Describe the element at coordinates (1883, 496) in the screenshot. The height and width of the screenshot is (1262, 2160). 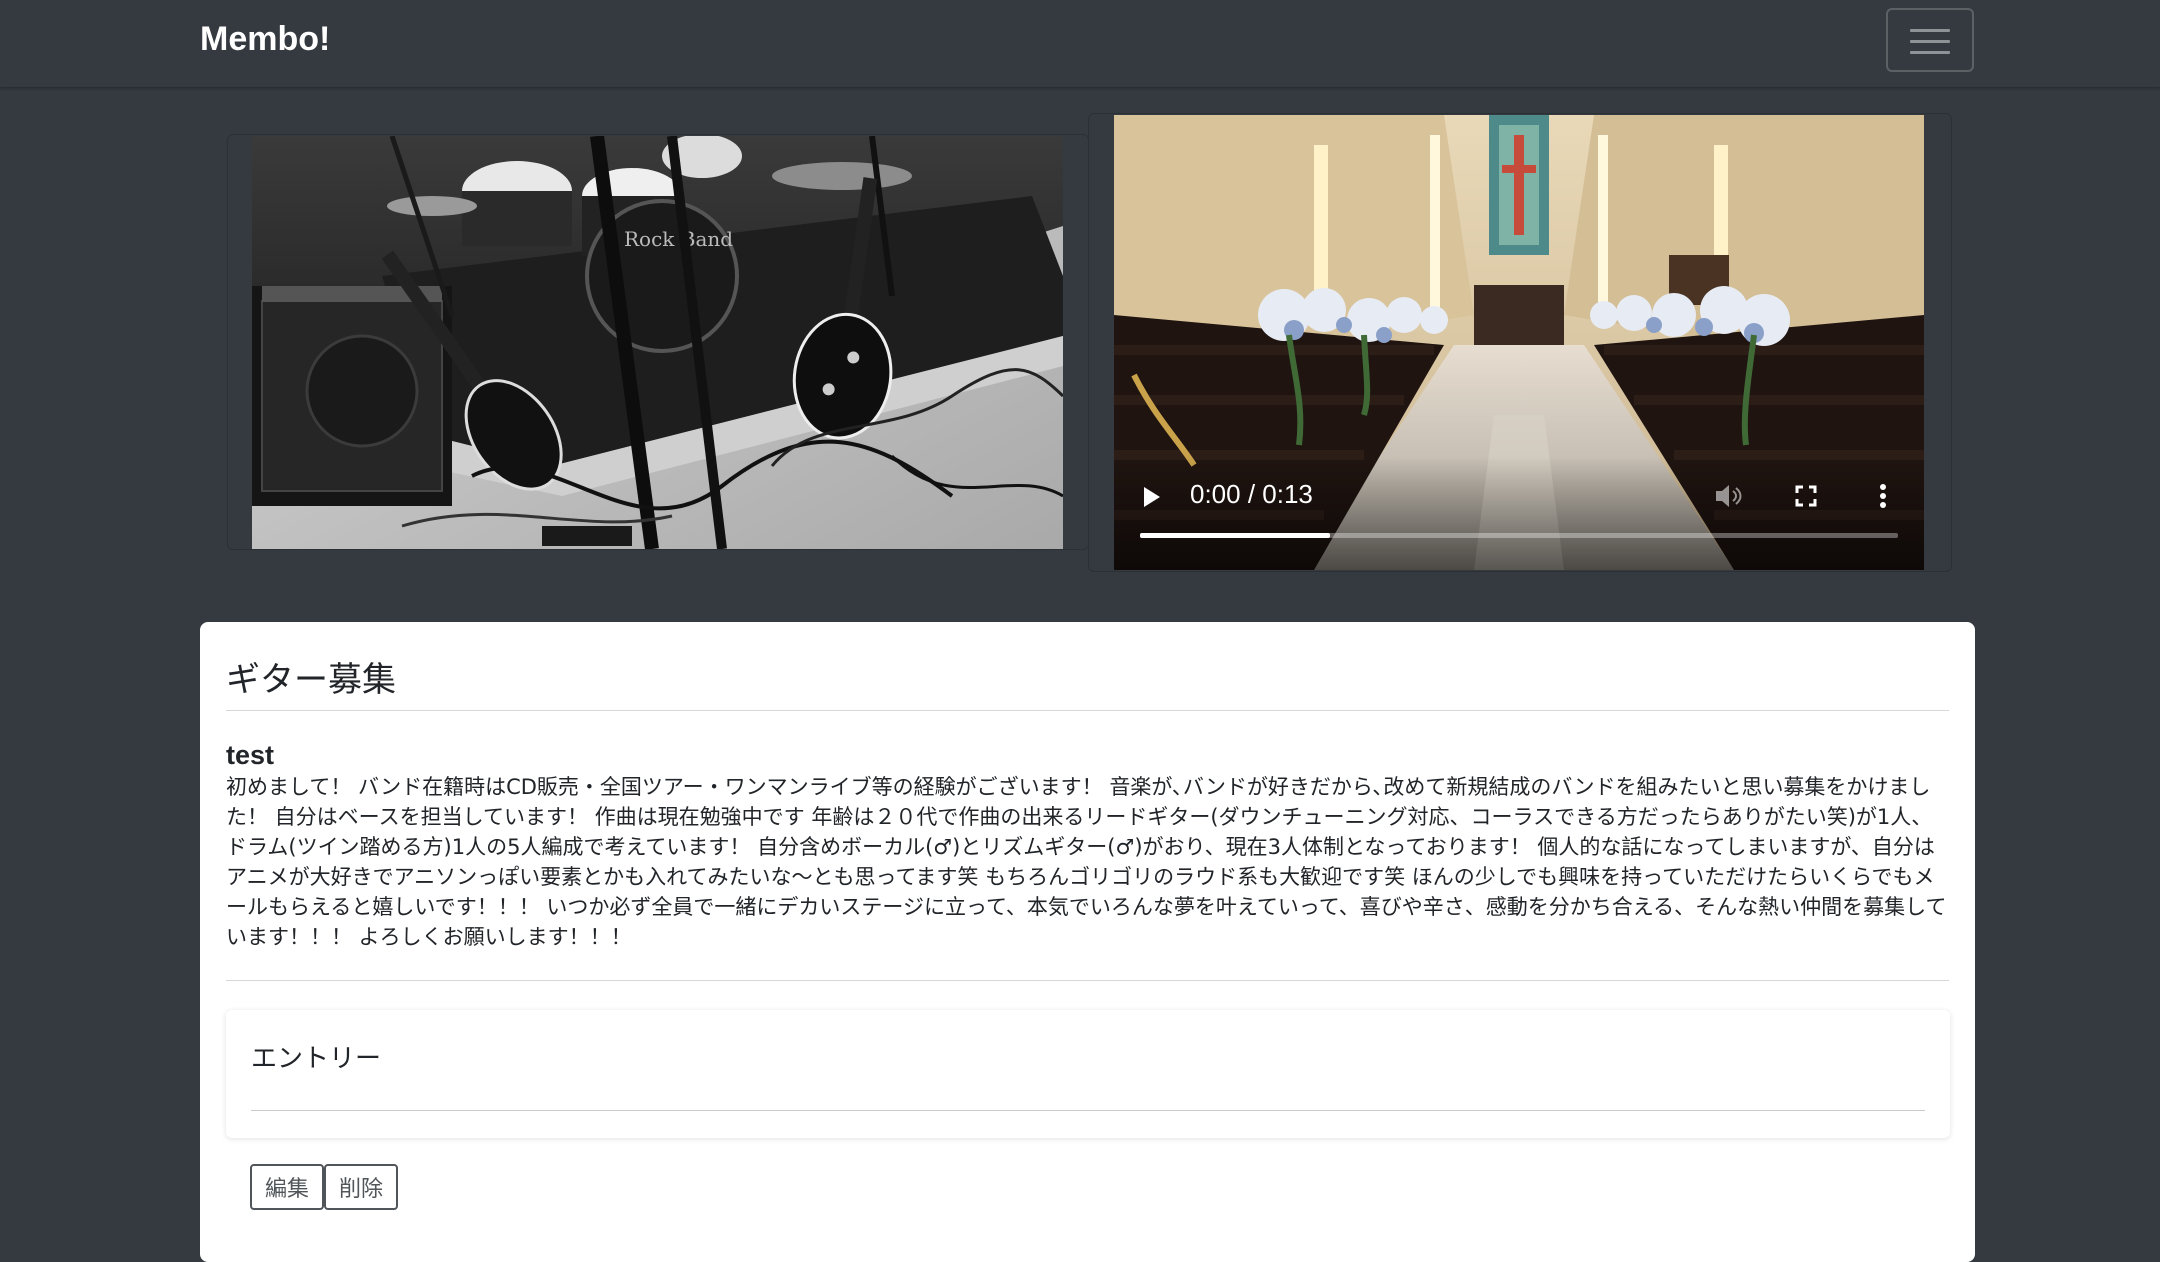
I see `more-options-icon` at that location.